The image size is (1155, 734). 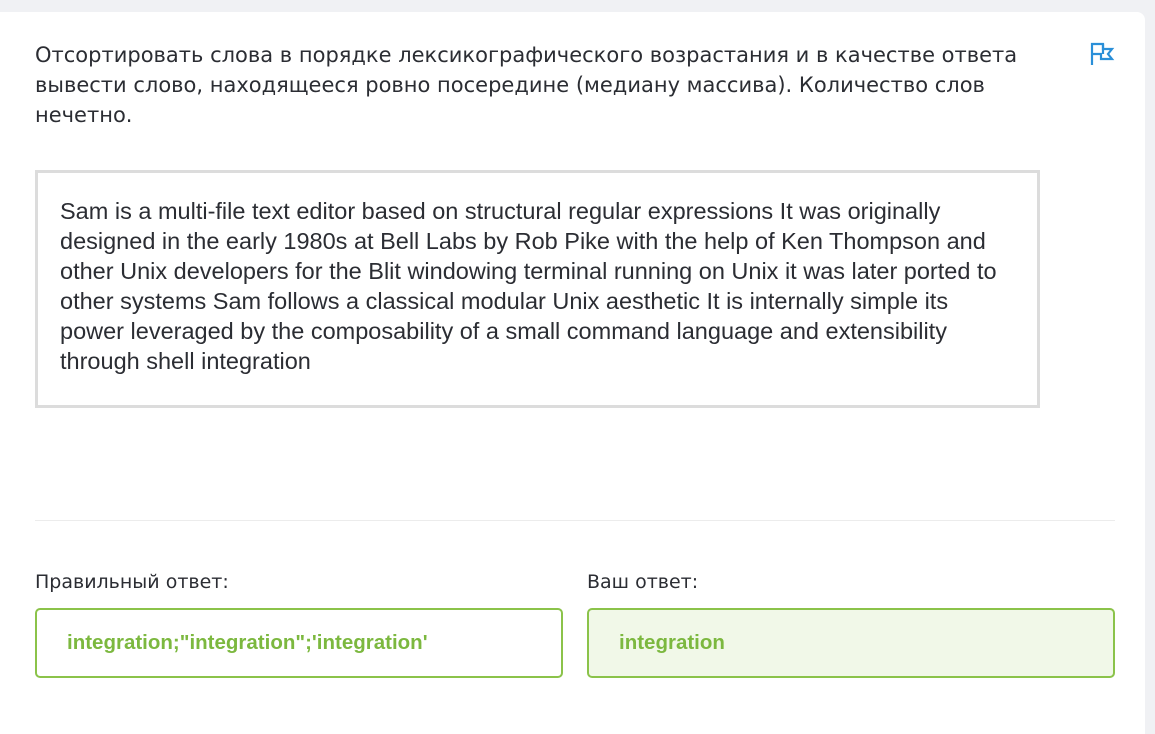 I want to click on divider, so click(x=575, y=520).